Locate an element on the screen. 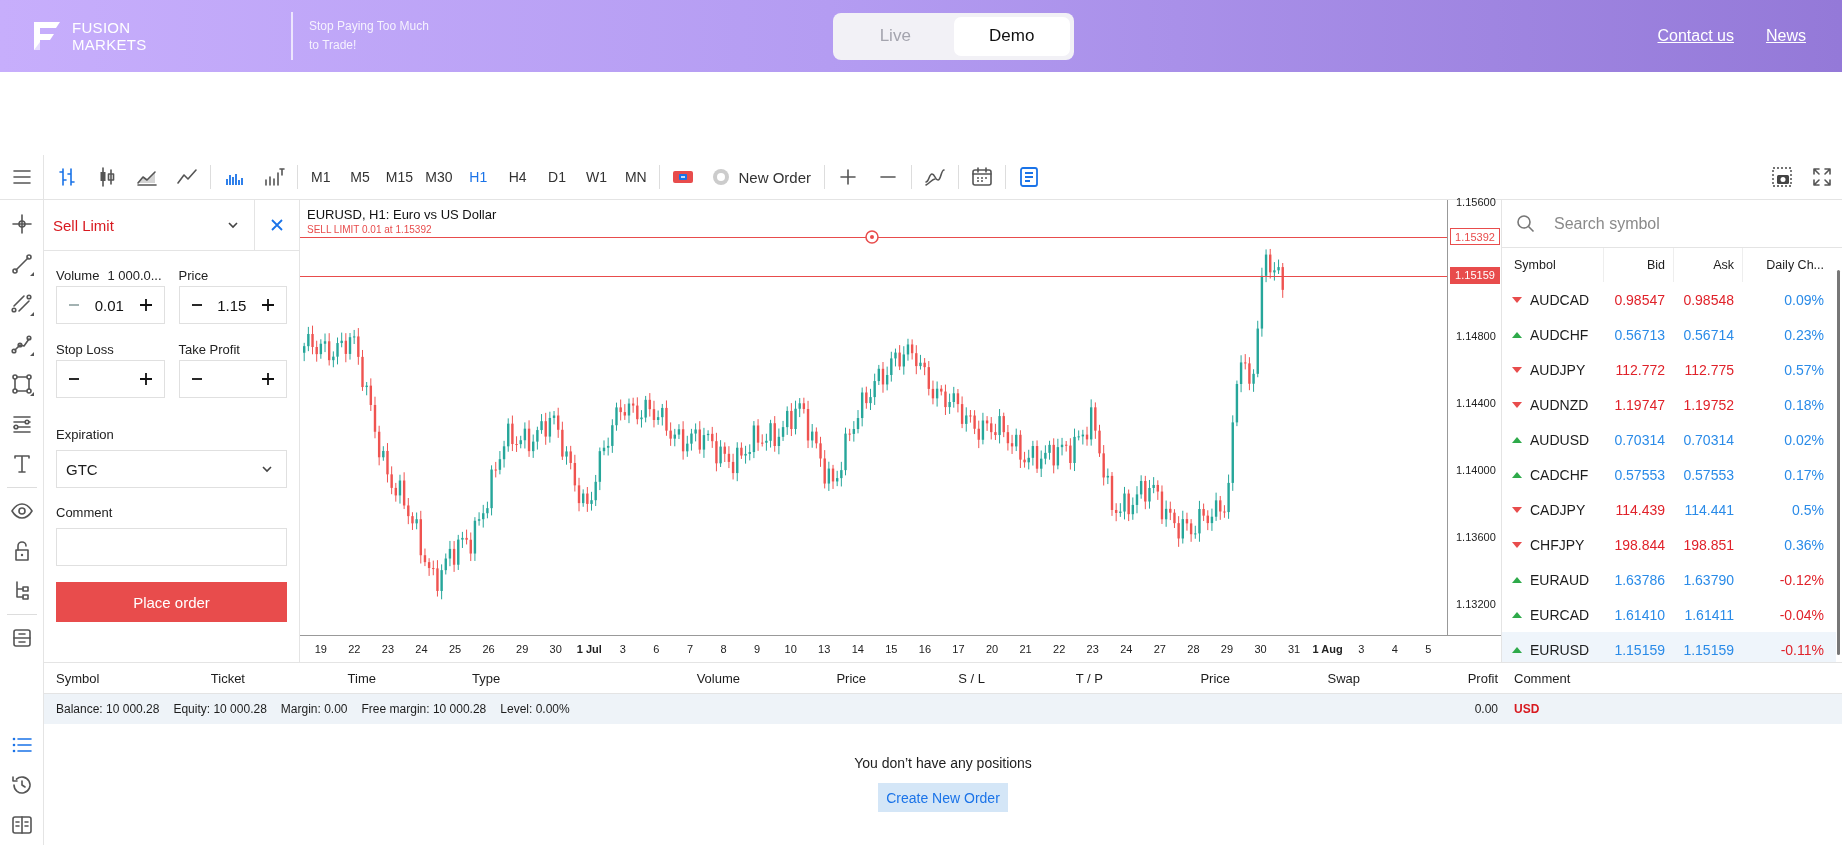 This screenshot has height=845, width=1842. stepper-value: 0.01 is located at coordinates (109, 305).